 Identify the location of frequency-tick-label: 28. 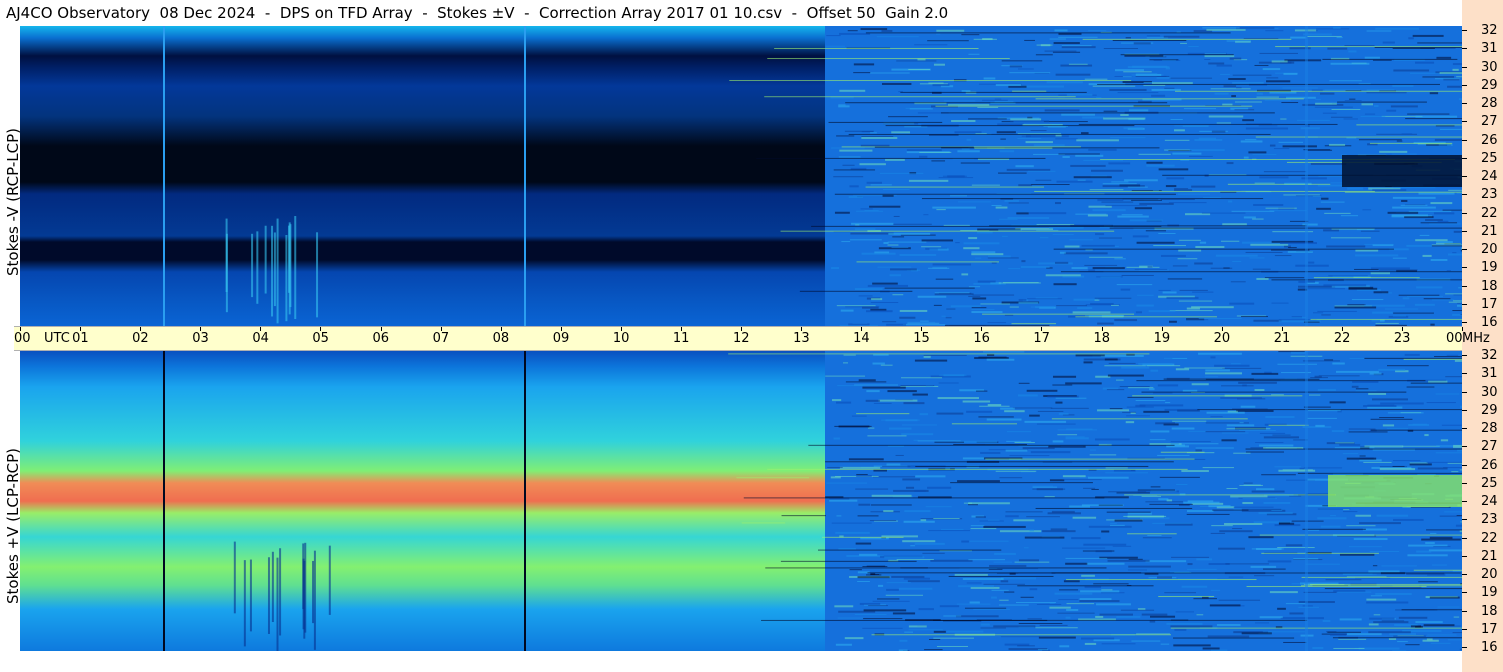
(1489, 103).